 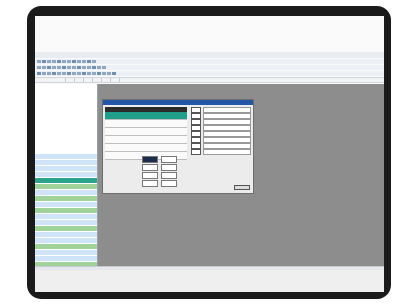 What do you see at coordinates (209, 281) in the screenshot?
I see `taskbar-area` at bounding box center [209, 281].